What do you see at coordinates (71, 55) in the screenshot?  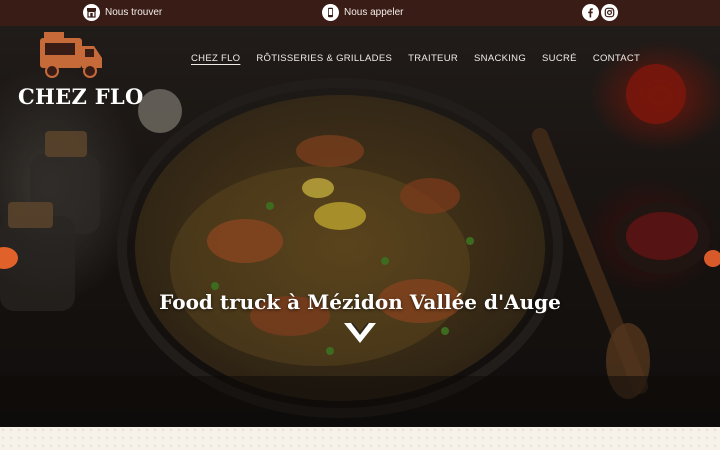 I see `food-truck-icon` at bounding box center [71, 55].